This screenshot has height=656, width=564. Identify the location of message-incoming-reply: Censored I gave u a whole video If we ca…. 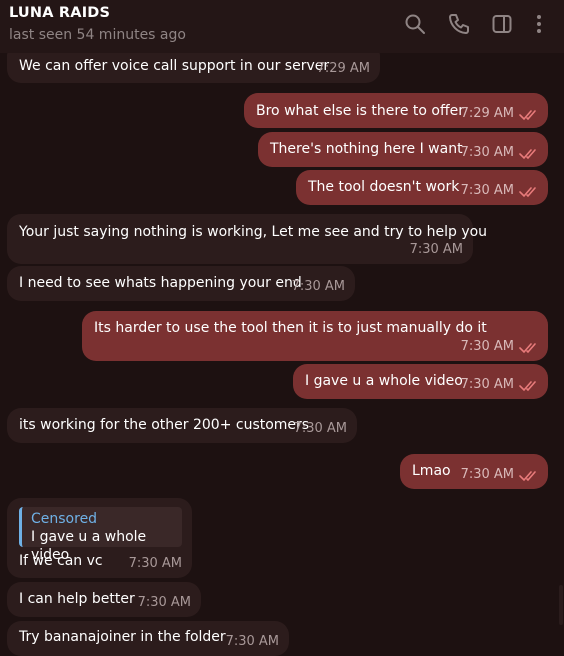
(99, 538).